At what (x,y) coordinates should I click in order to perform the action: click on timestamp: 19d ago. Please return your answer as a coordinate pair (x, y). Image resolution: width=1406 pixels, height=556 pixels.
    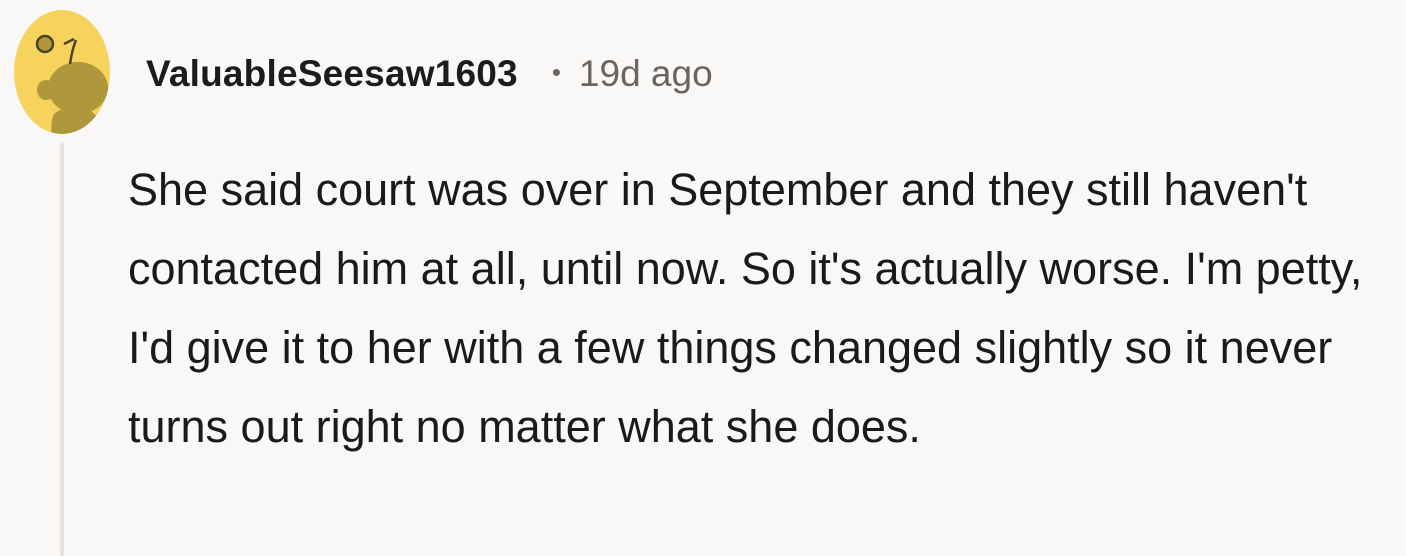
    Looking at the image, I should click on (646, 74).